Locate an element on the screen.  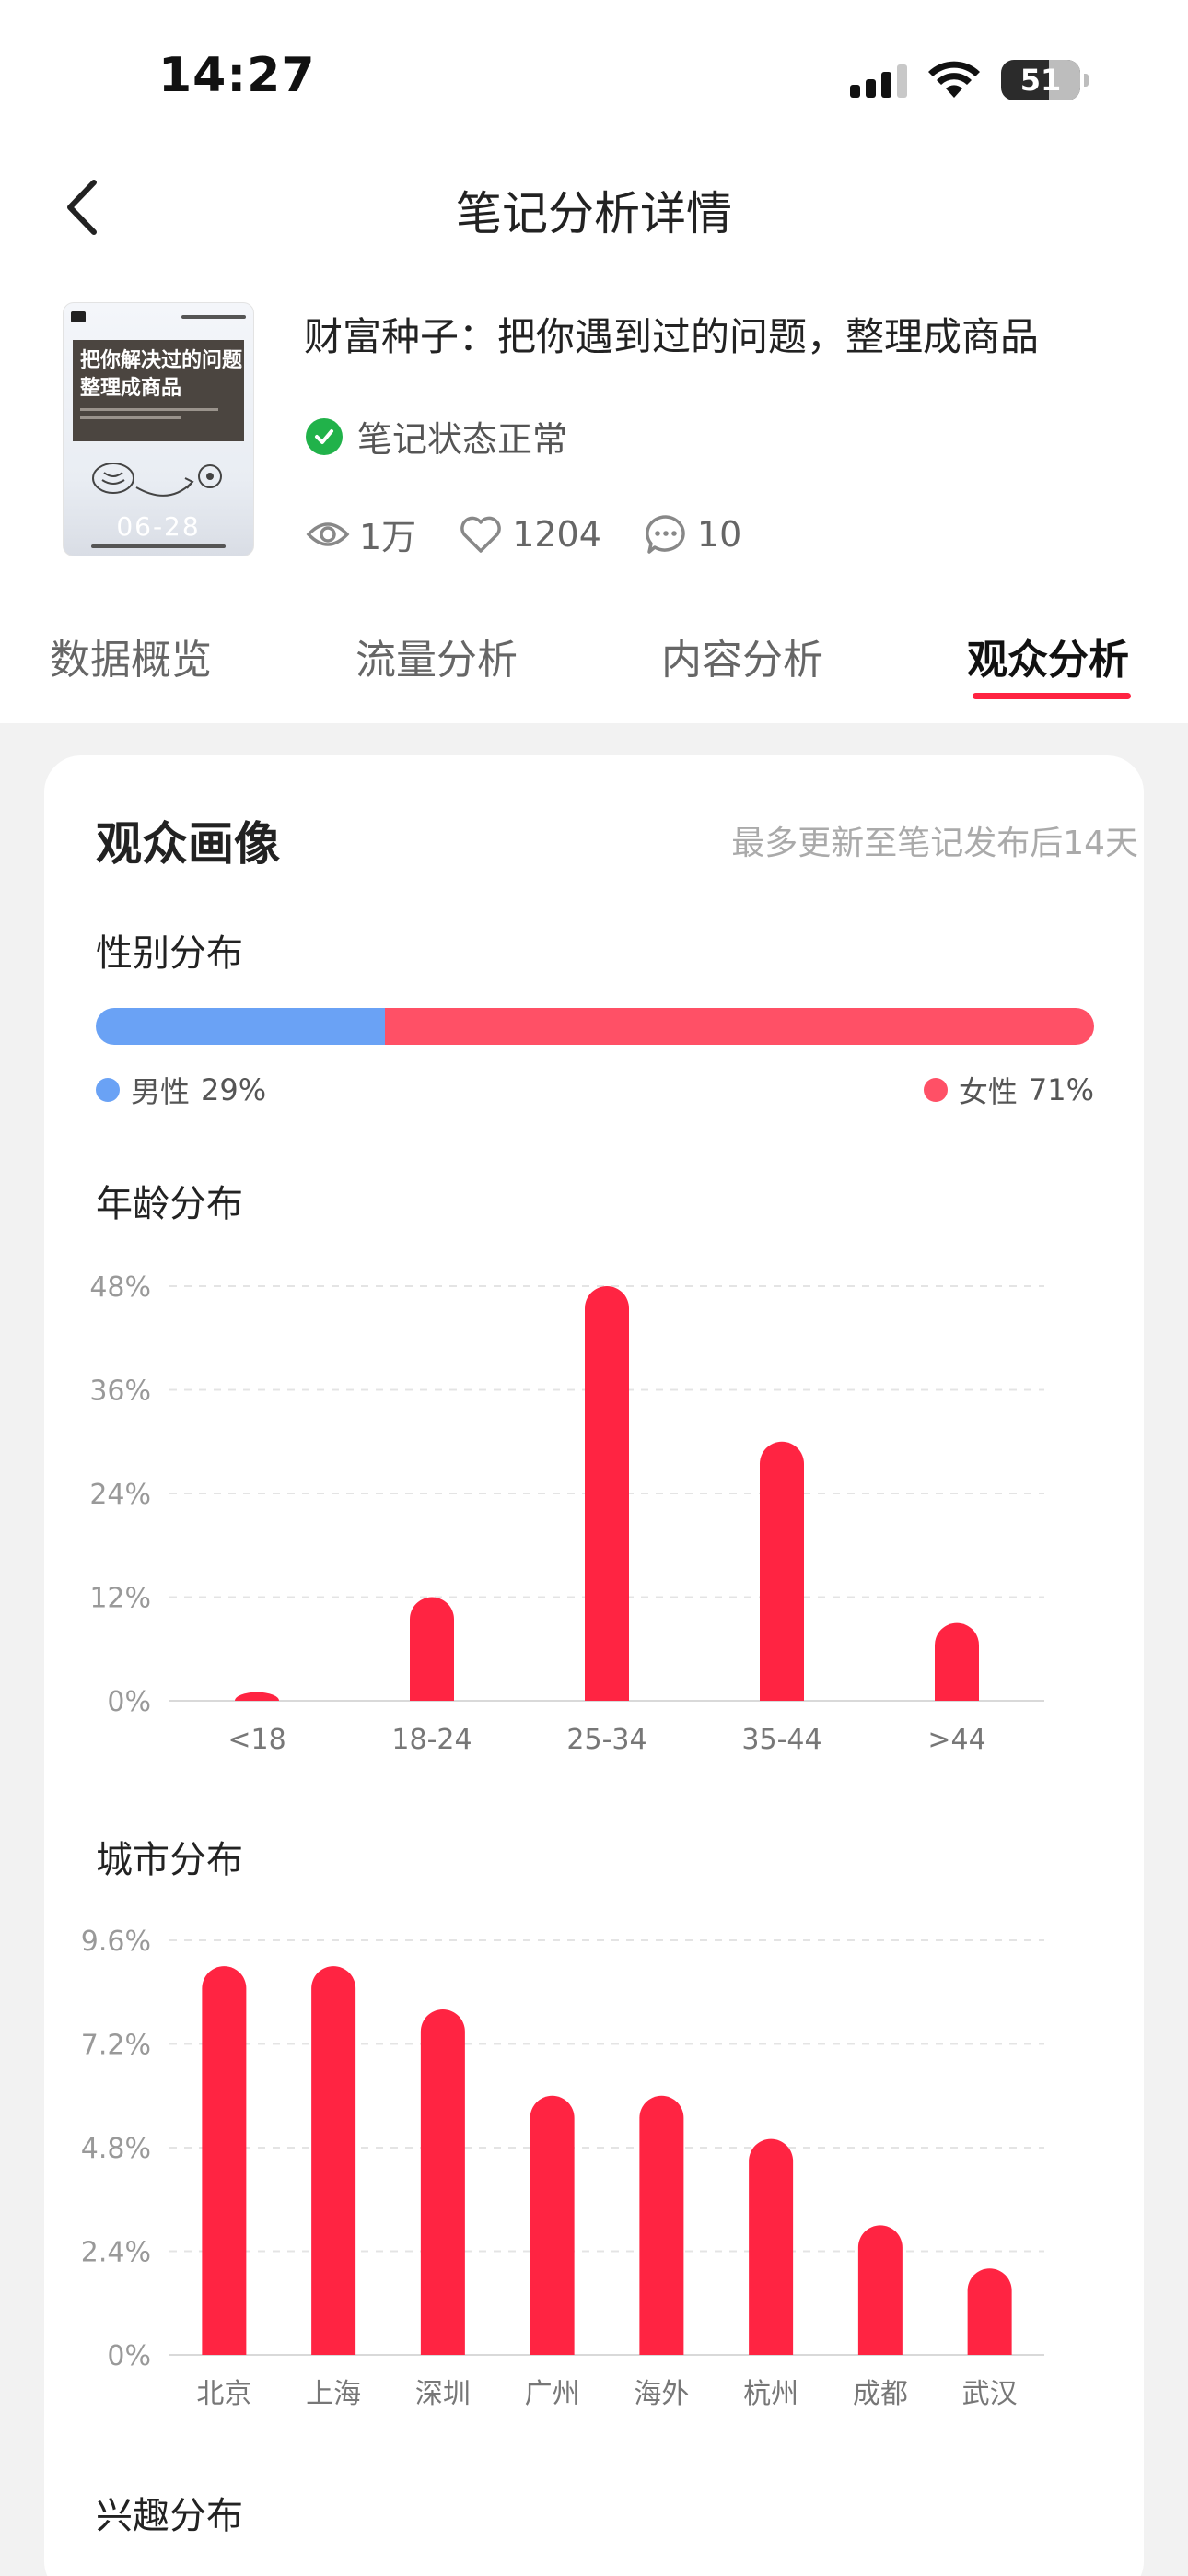
note-status: 笔记状态正常 is located at coordinates (436, 436).